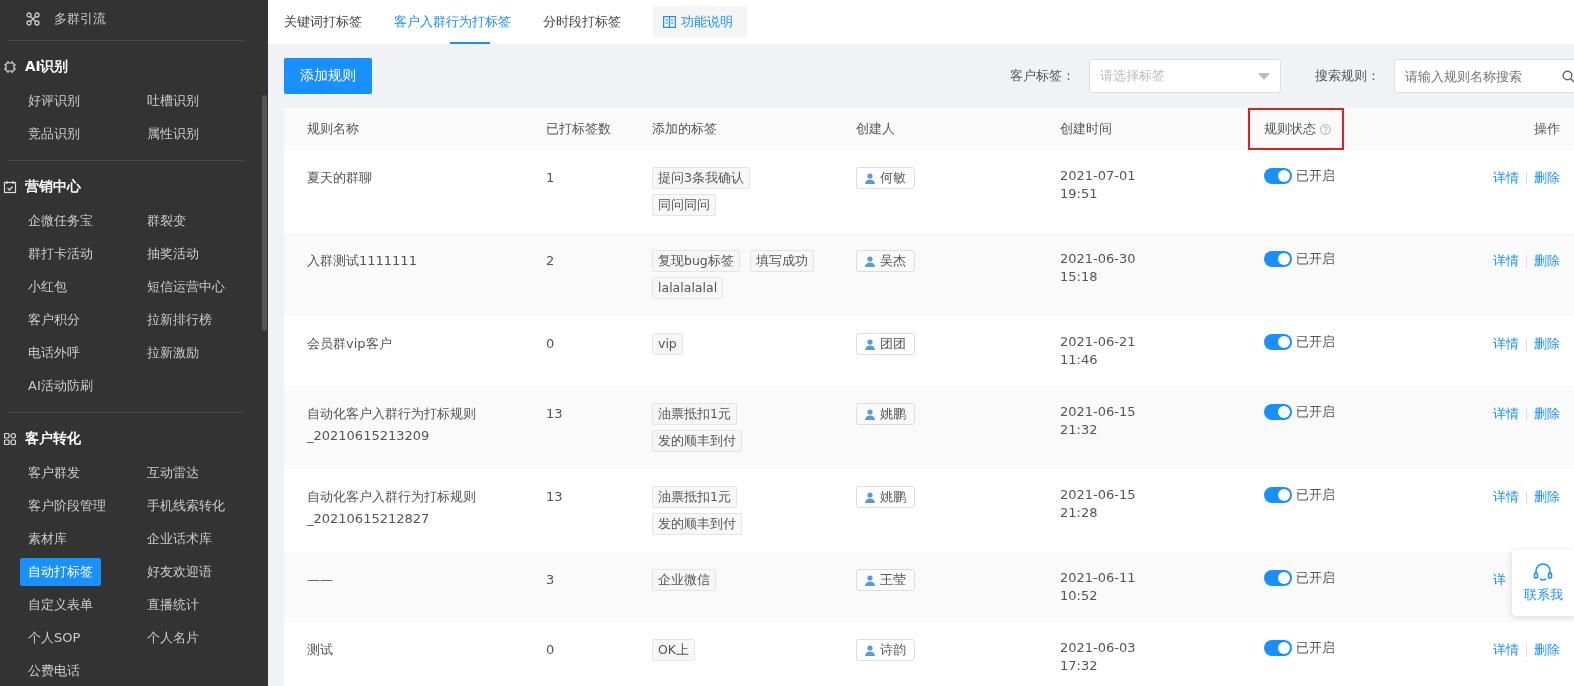 The width and height of the screenshot is (1574, 686). Describe the element at coordinates (1290, 129) in the screenshot. I see `column-header: 规则状态` at that location.